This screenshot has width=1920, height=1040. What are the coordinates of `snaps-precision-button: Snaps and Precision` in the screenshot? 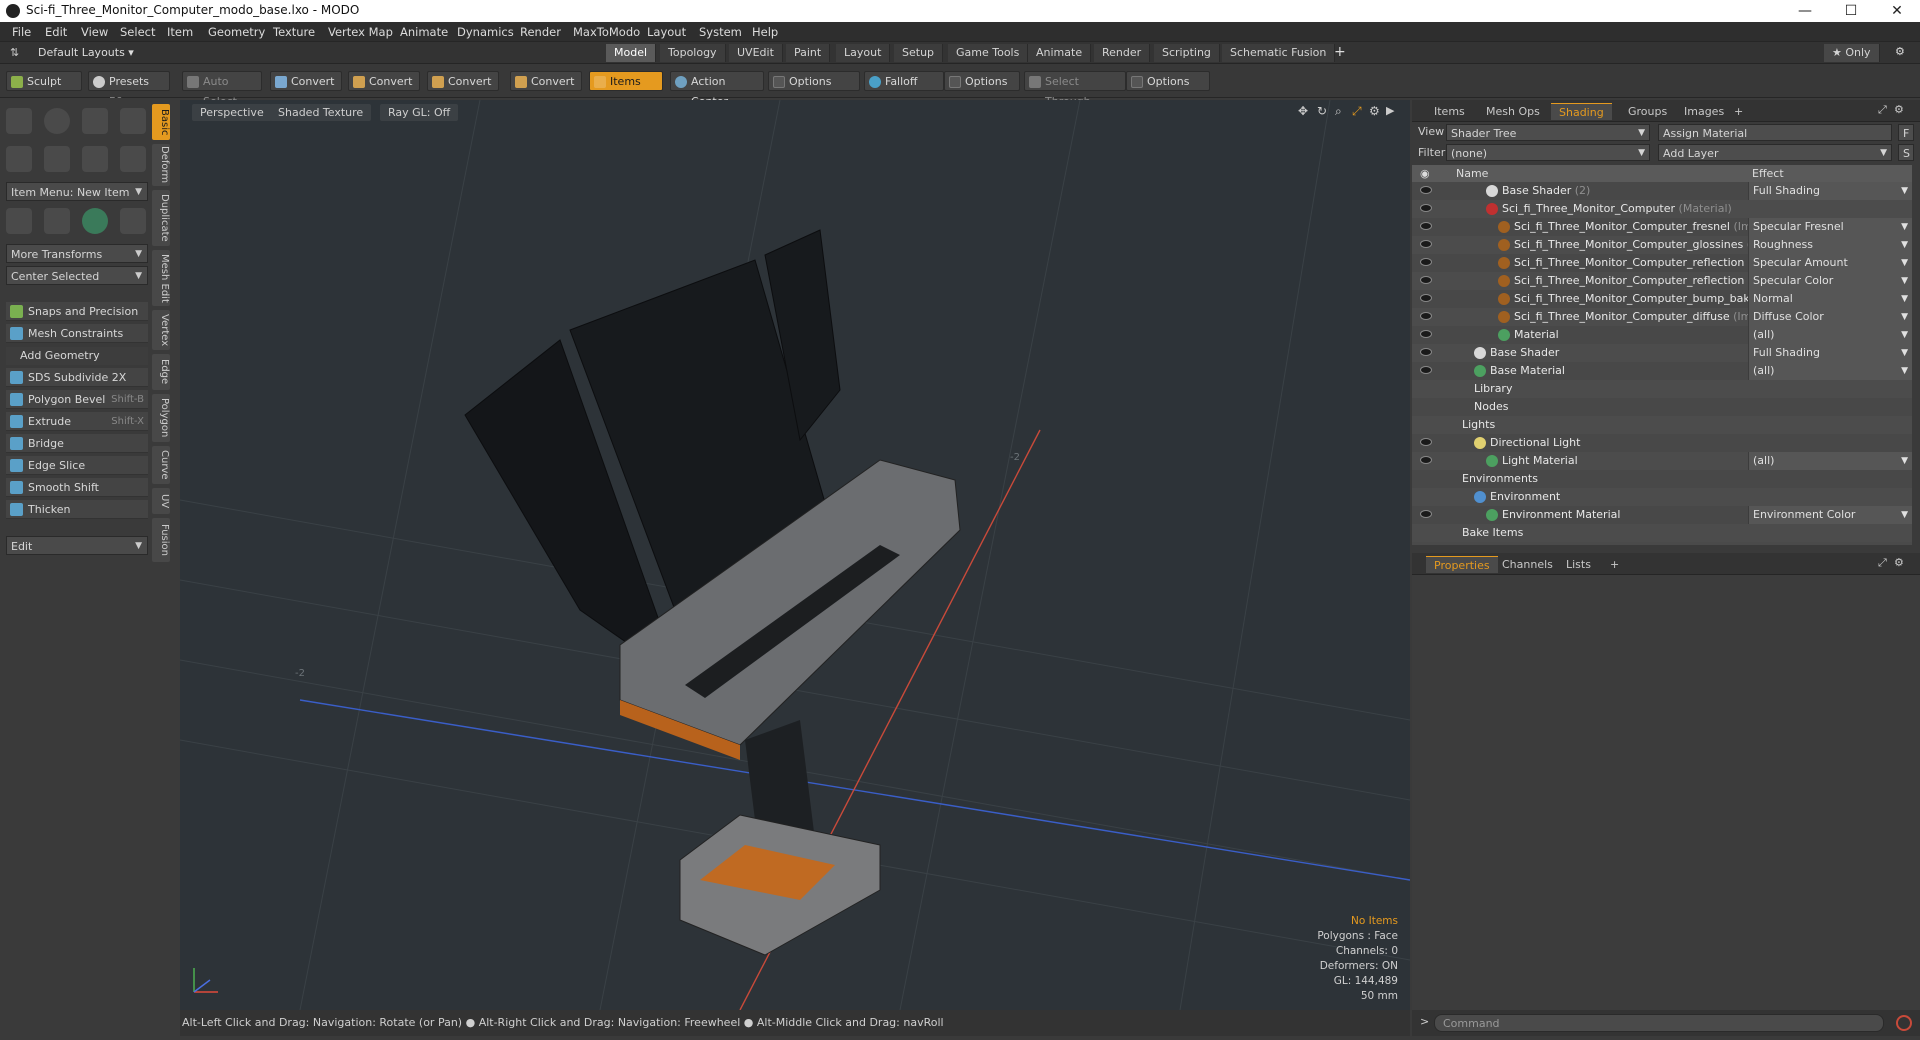 It's located at (77, 311).